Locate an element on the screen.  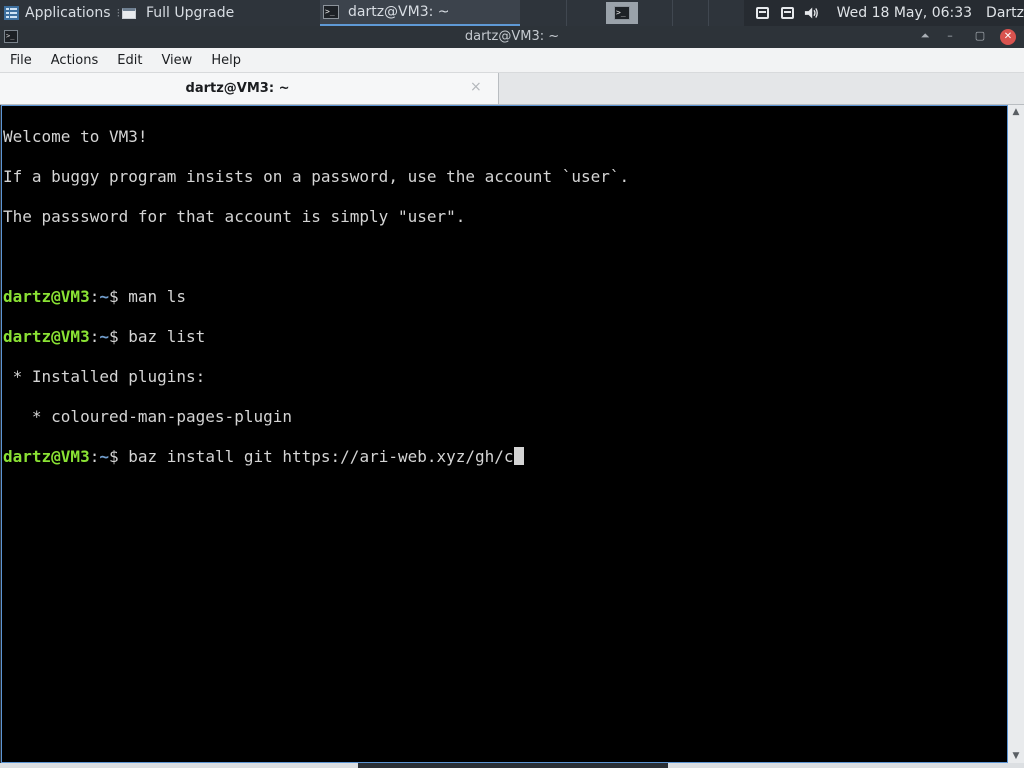
terminal-line: * Installed plugins: is located at coordinates (104, 376).